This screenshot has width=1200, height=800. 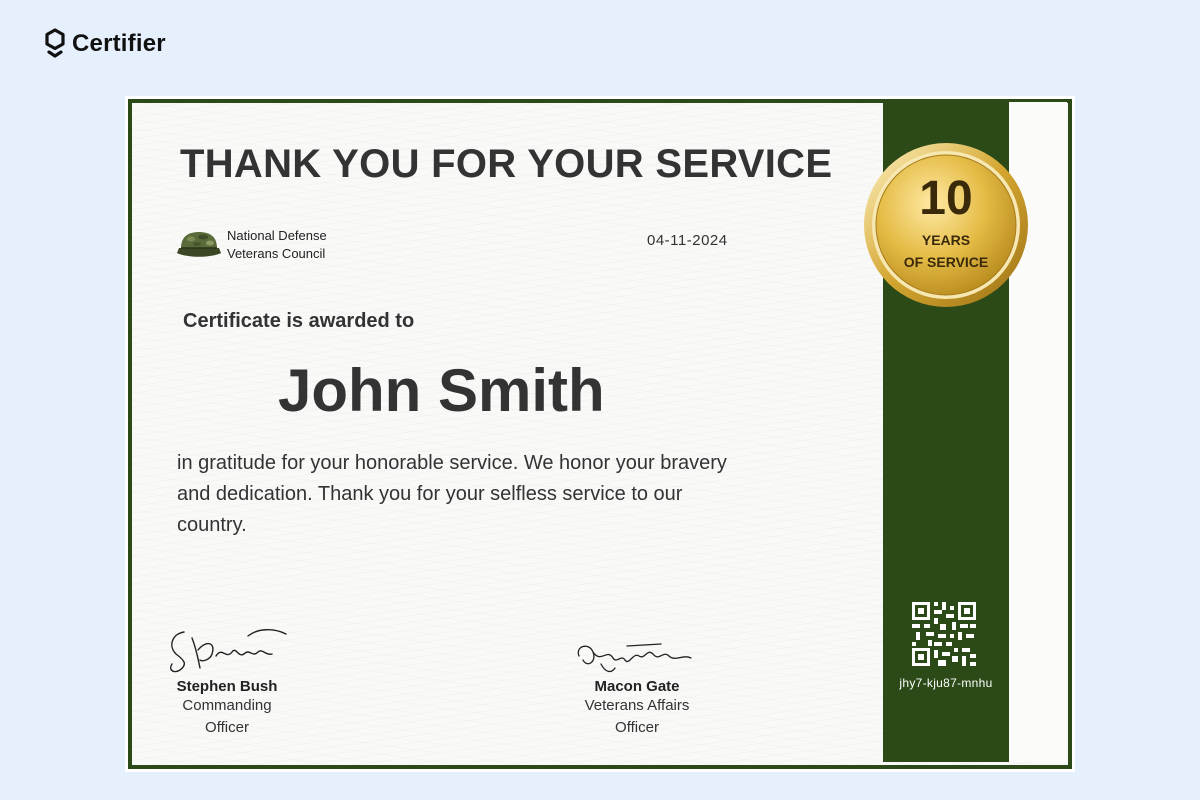 I want to click on certificate-title: THANK YOU FOR YOUR SERVICE, so click(x=506, y=164).